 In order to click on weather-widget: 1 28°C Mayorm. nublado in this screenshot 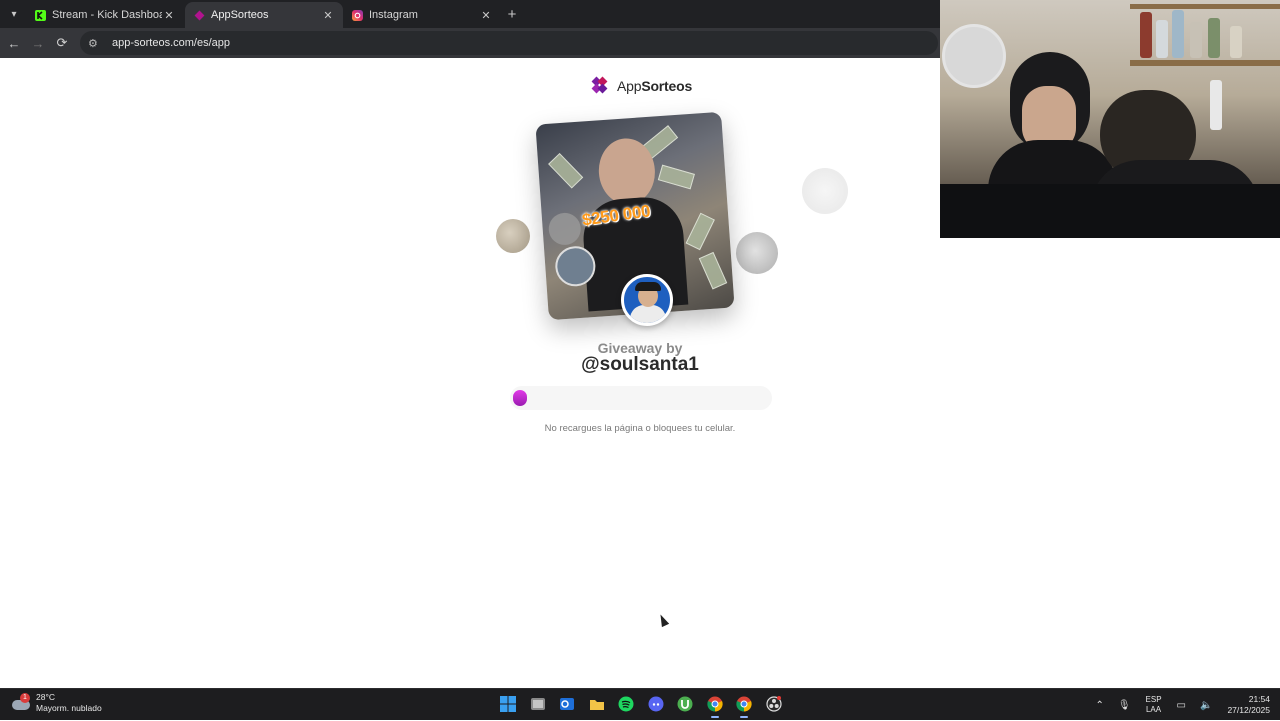, I will do `click(56, 703)`.